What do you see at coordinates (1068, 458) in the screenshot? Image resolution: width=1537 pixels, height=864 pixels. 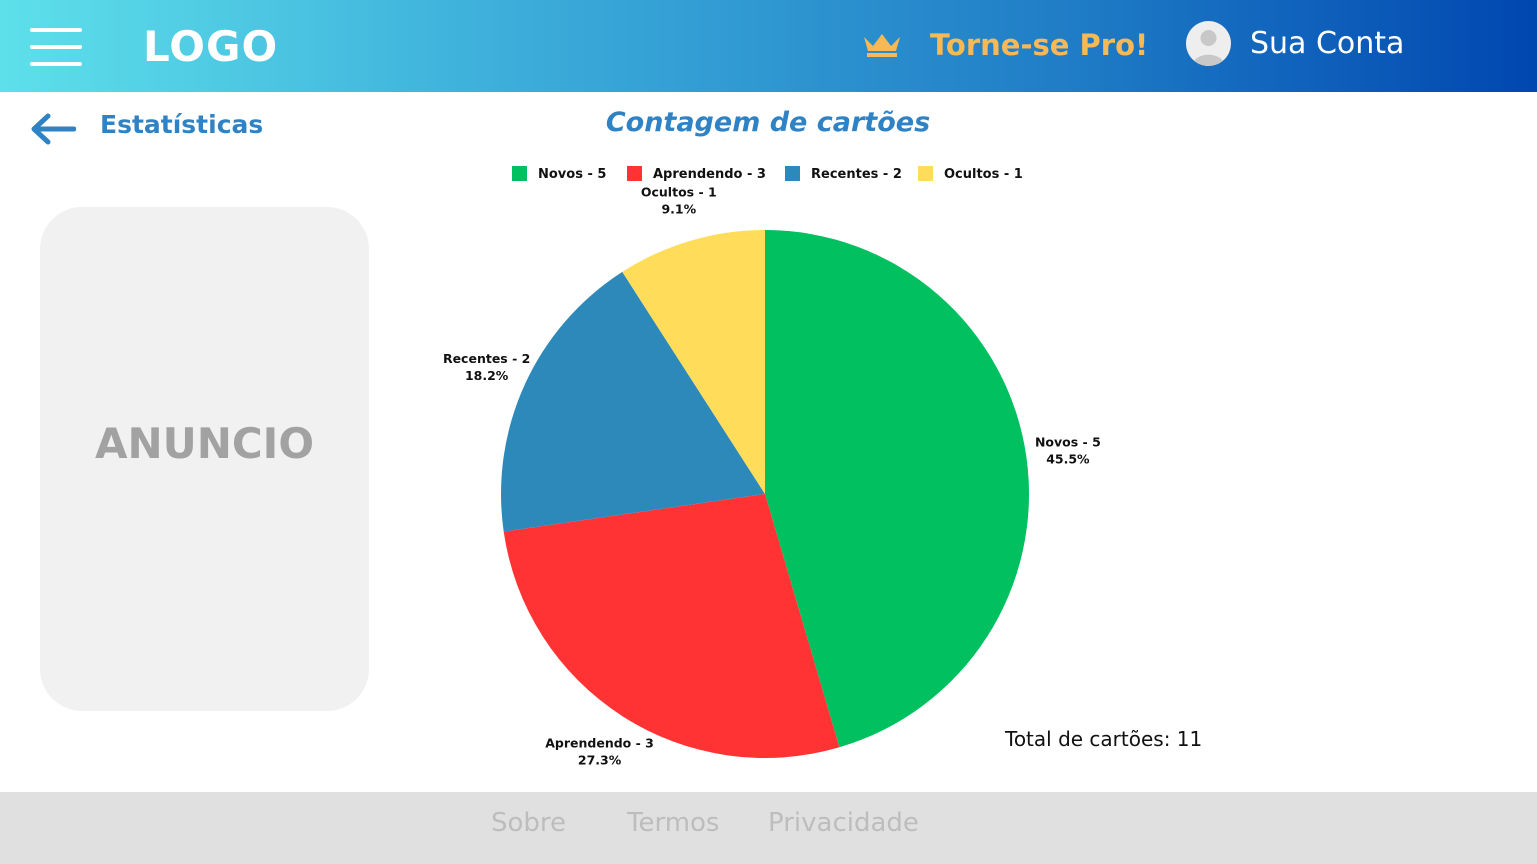 I see `slice-percent-label: 45.5%` at bounding box center [1068, 458].